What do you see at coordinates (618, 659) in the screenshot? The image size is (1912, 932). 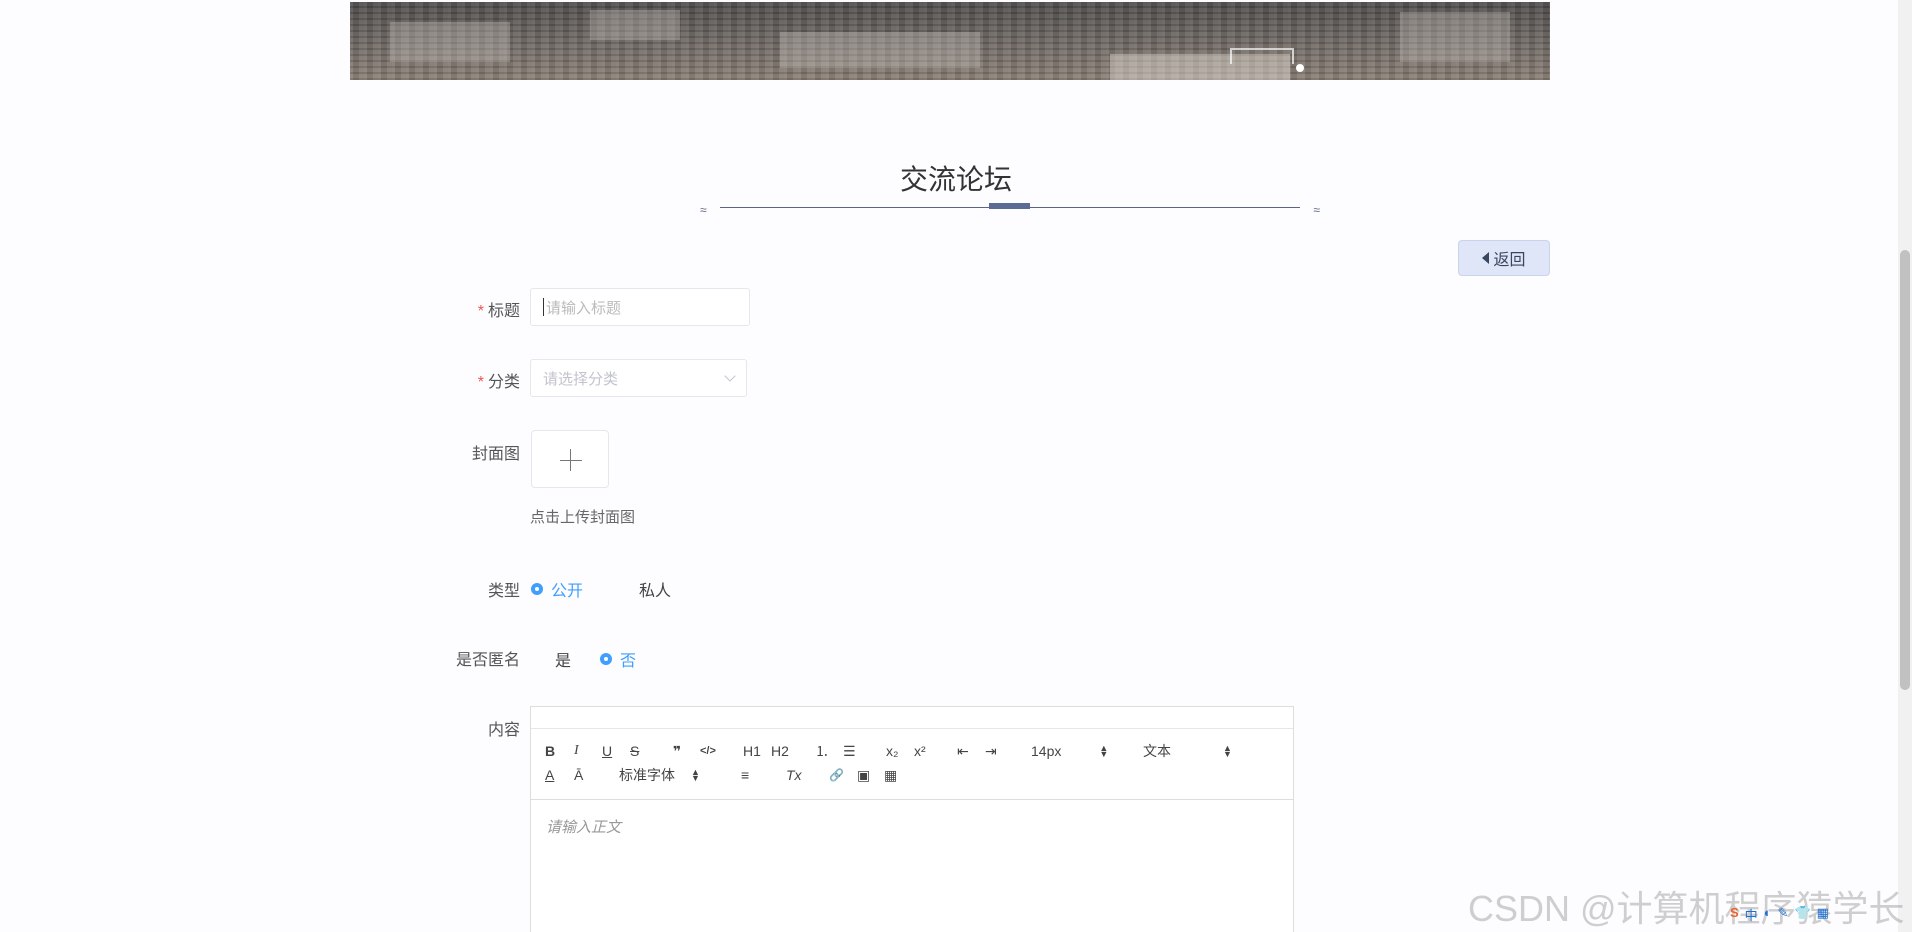 I see `anonymous-radio-no: 否` at bounding box center [618, 659].